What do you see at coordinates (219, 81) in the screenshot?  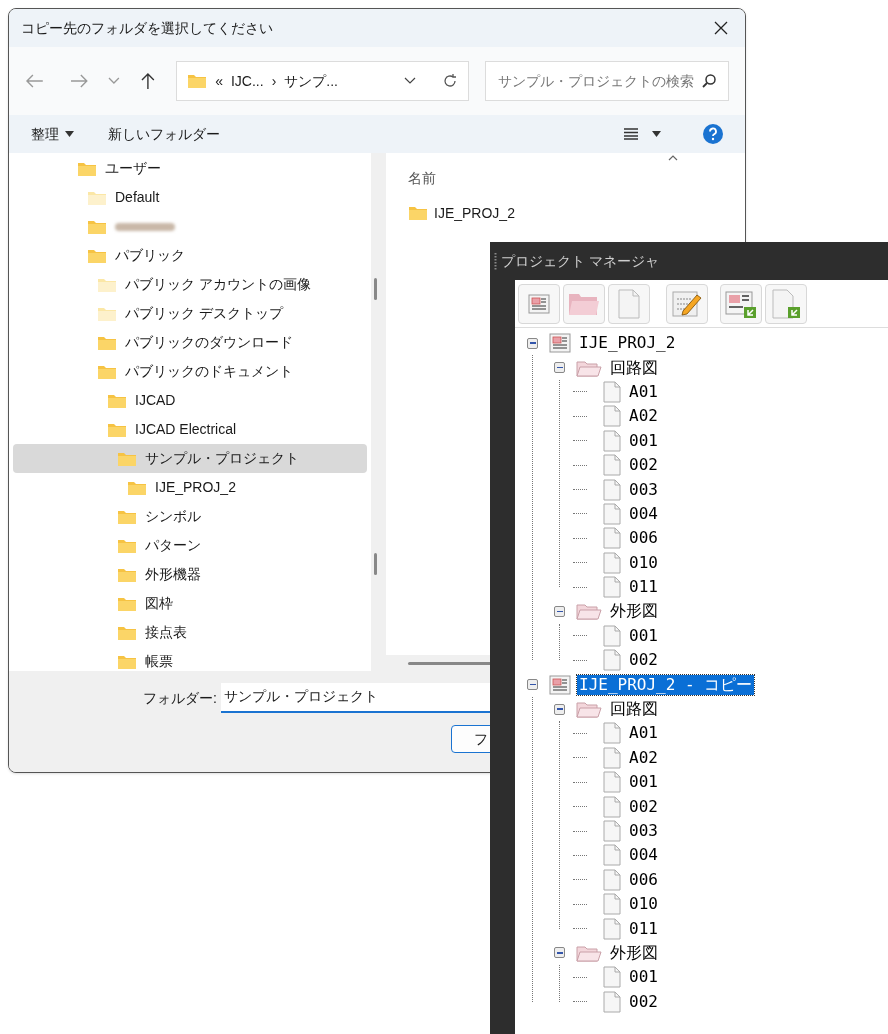 I see `address-segment: «` at bounding box center [219, 81].